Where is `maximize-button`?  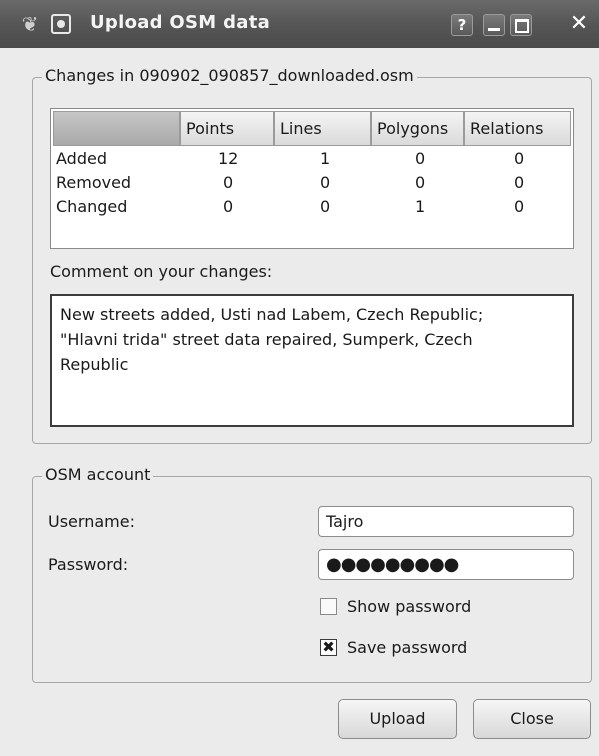
maximize-button is located at coordinates (521, 25).